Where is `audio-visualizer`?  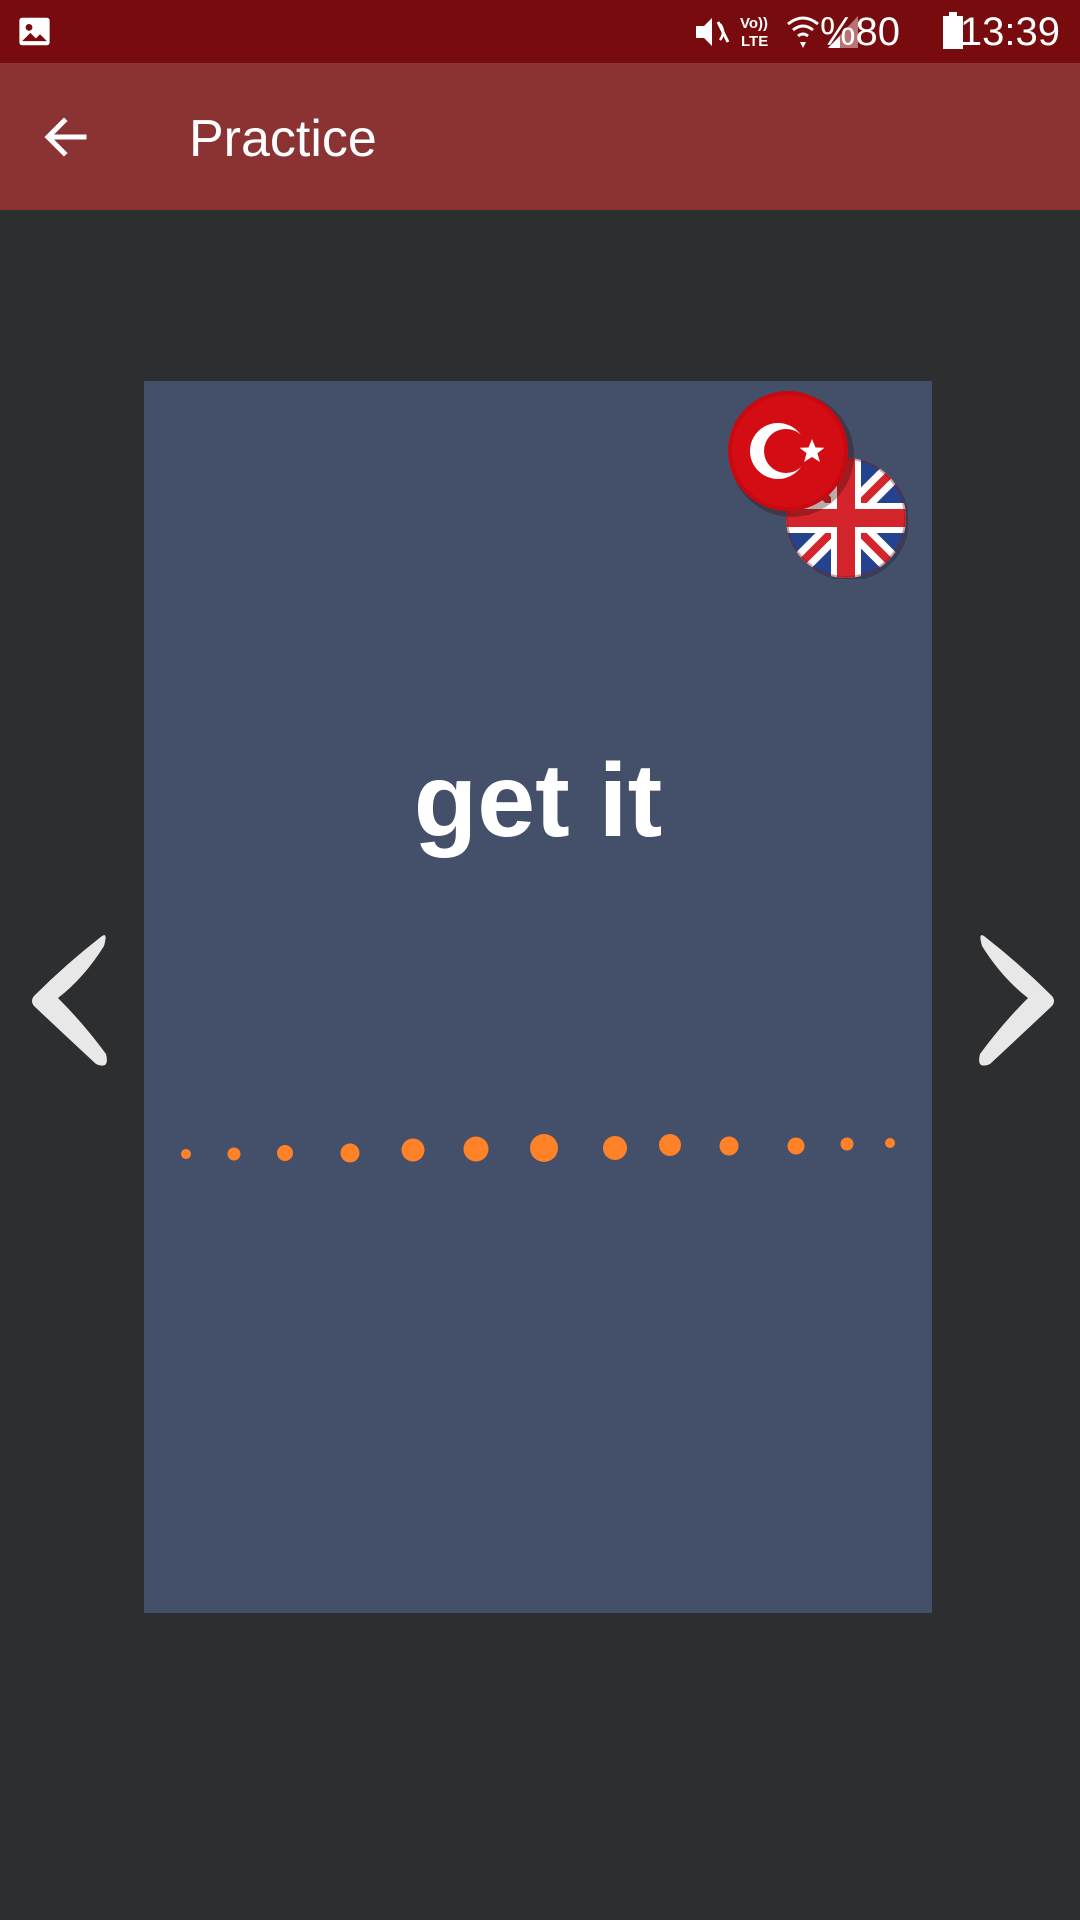
audio-visualizer is located at coordinates (538, 1148).